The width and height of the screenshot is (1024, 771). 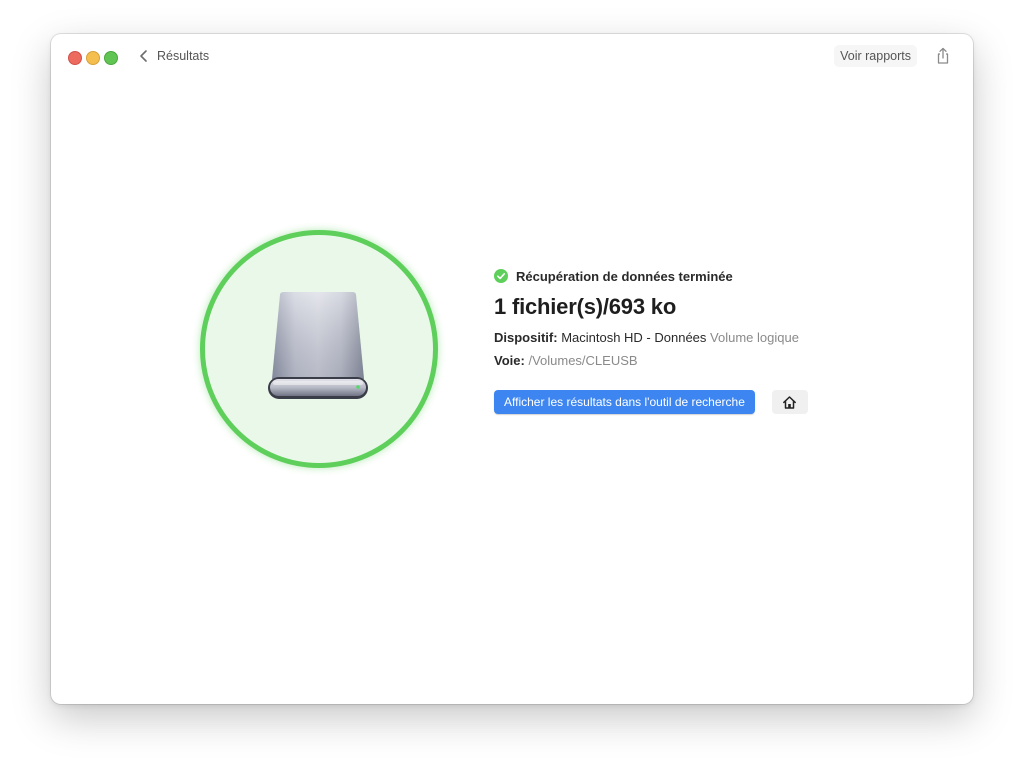 I want to click on device-type: Volume logique, so click(x=754, y=337).